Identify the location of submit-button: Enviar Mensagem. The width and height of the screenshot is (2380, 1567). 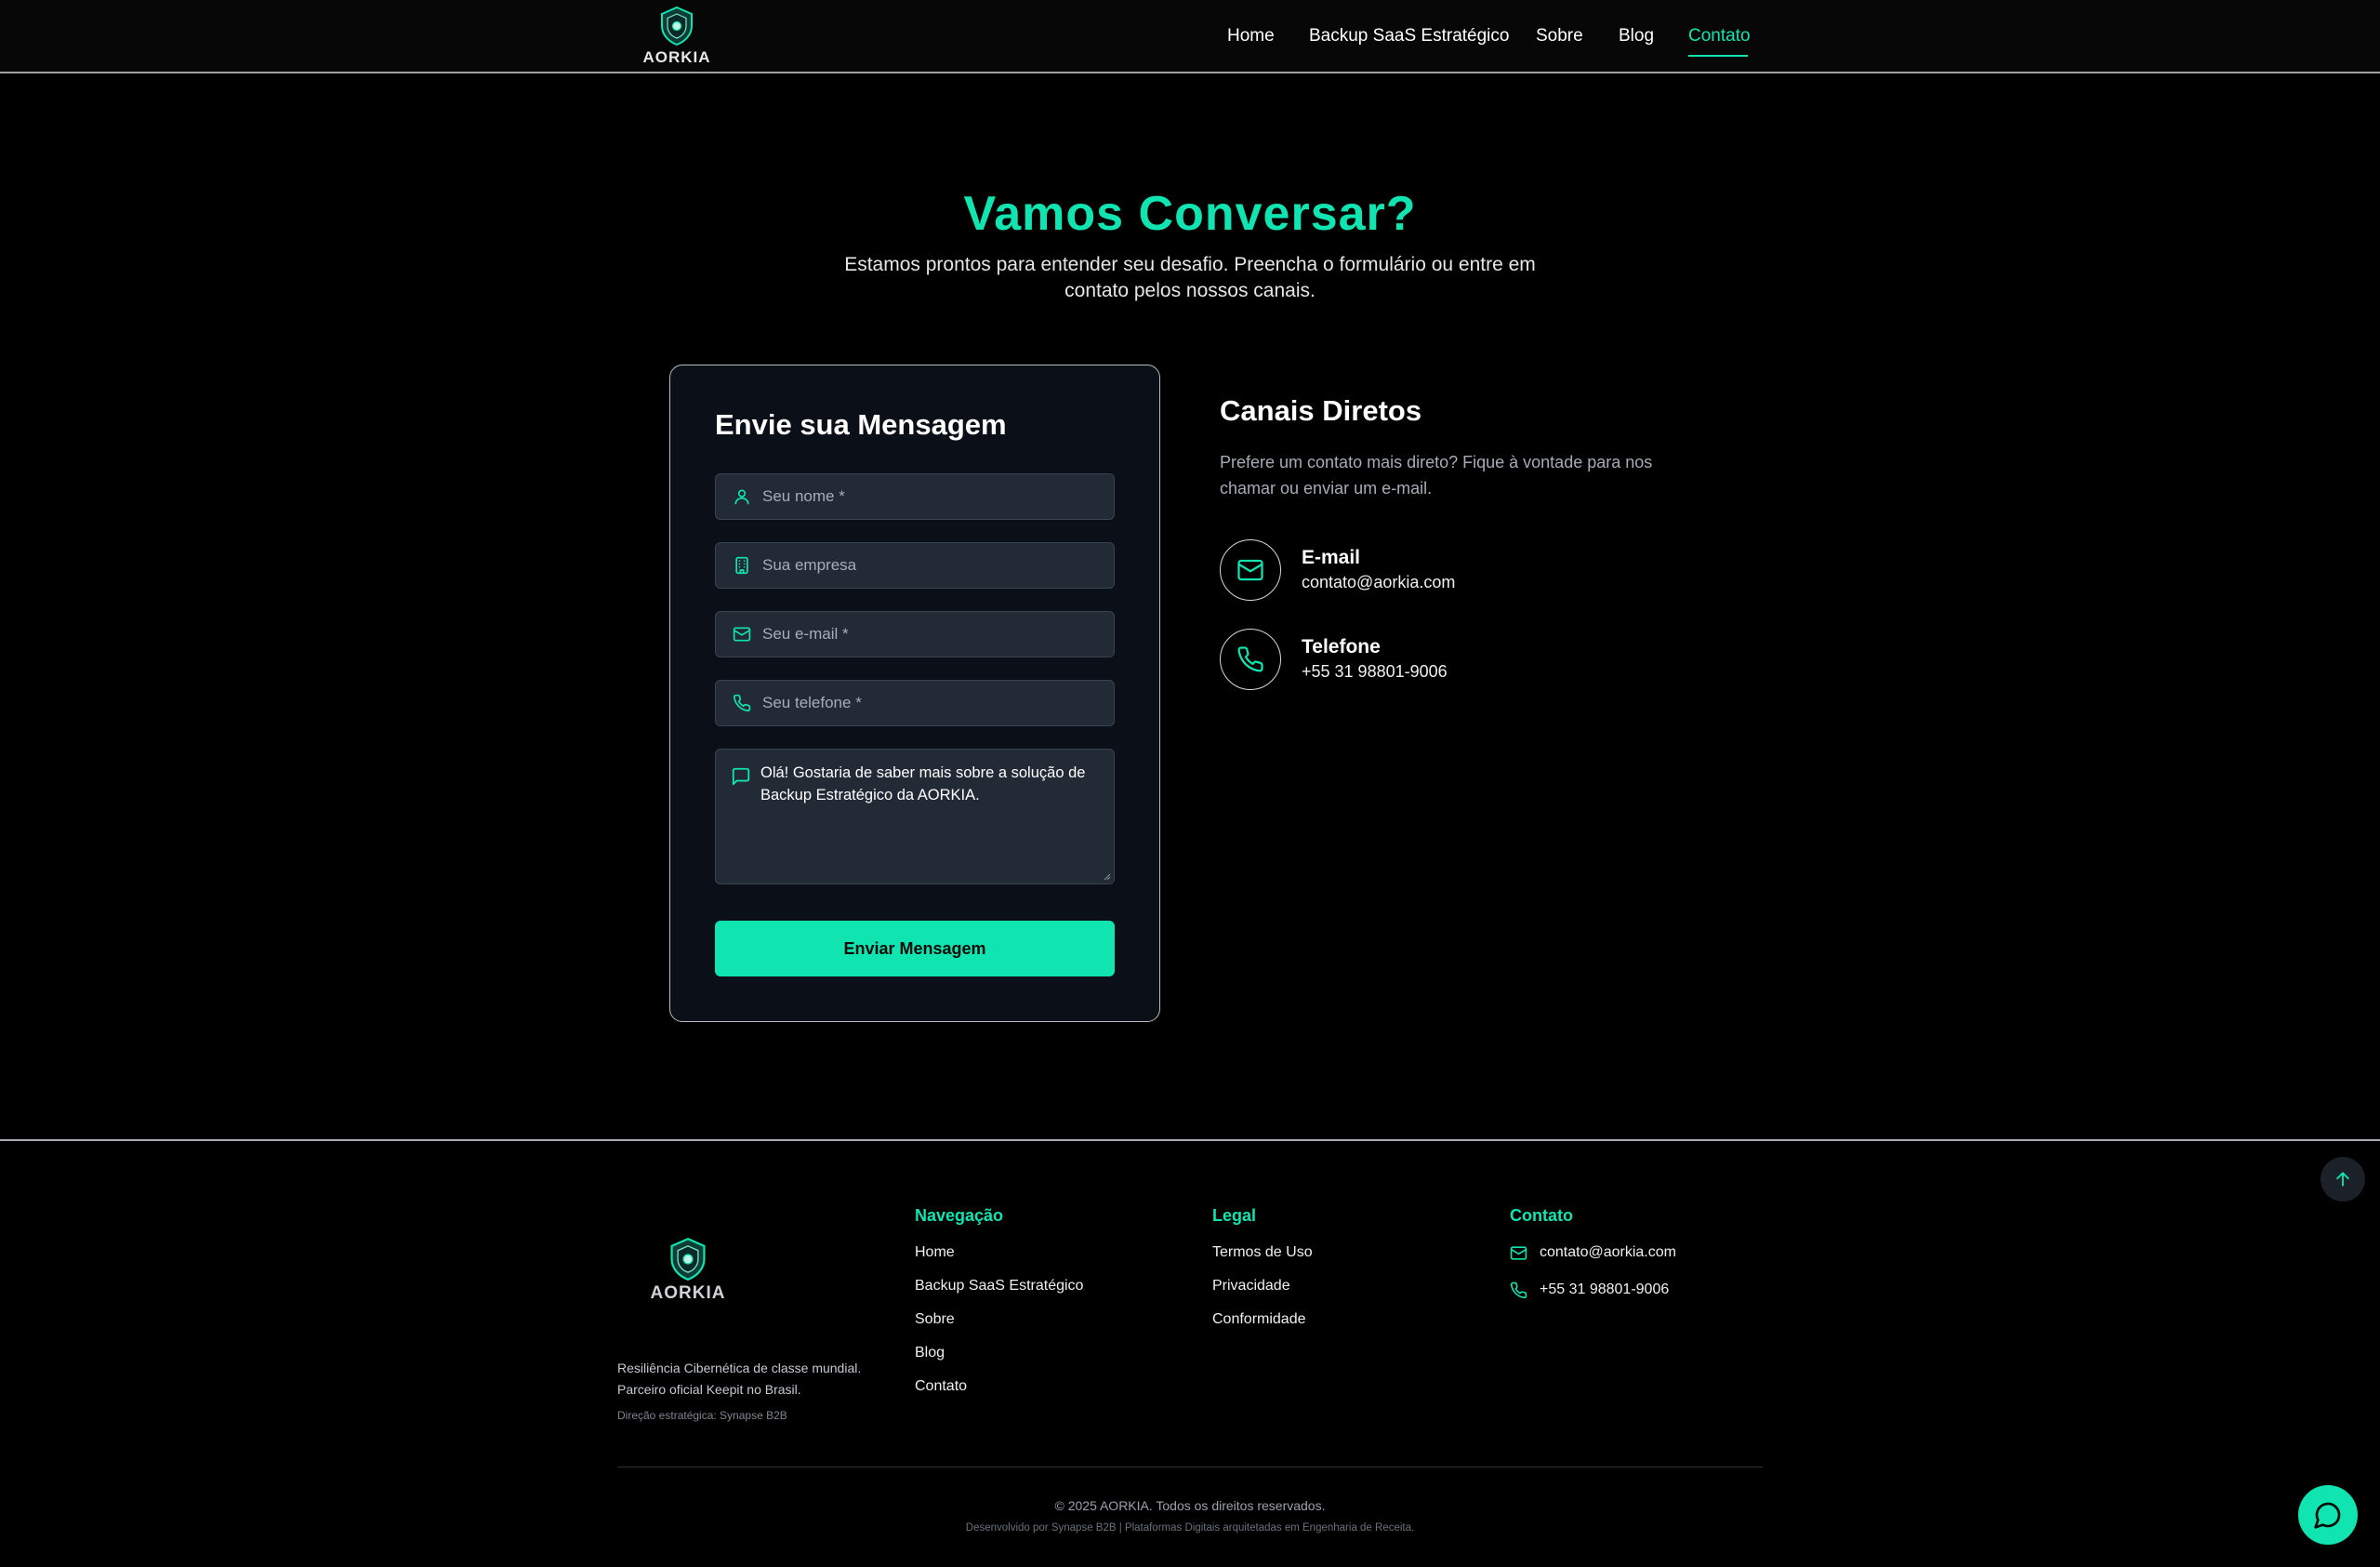
(915, 948).